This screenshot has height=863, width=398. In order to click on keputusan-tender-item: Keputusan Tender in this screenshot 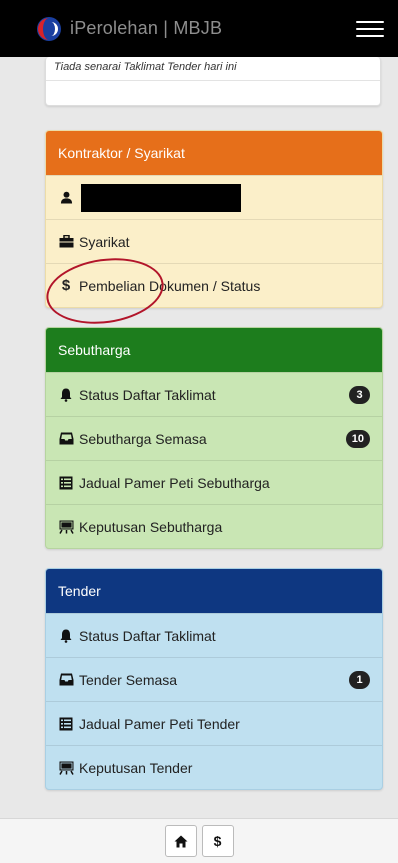, I will do `click(214, 767)`.